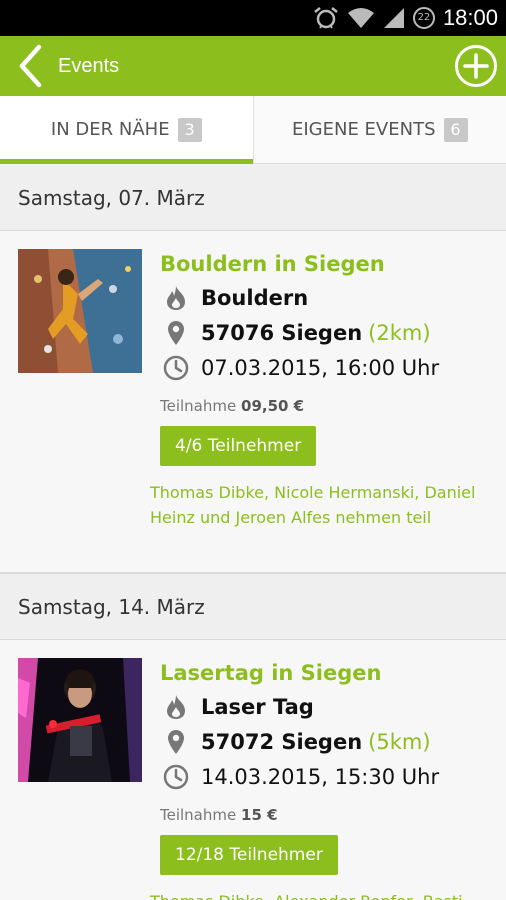 This screenshot has width=506, height=900. I want to click on back-button, so click(30, 66).